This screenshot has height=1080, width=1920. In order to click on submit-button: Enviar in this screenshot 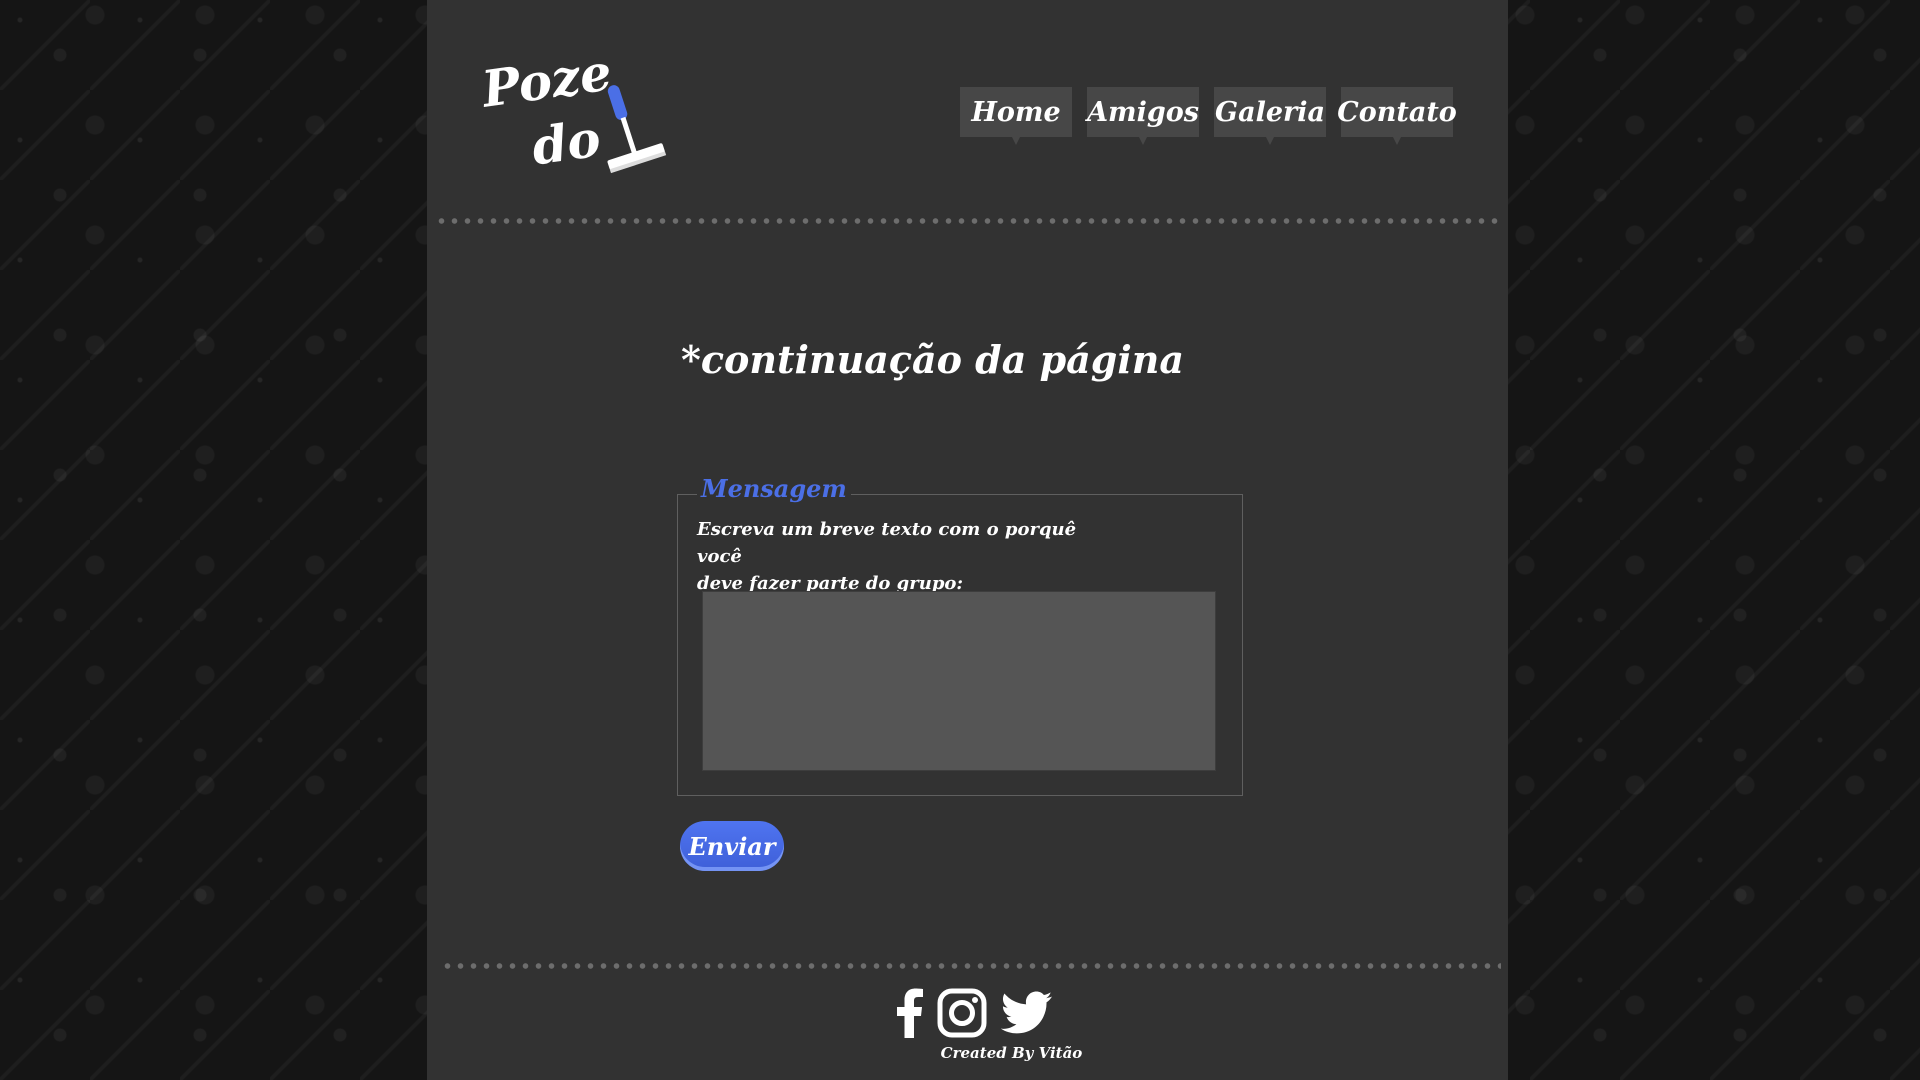, I will do `click(732, 846)`.